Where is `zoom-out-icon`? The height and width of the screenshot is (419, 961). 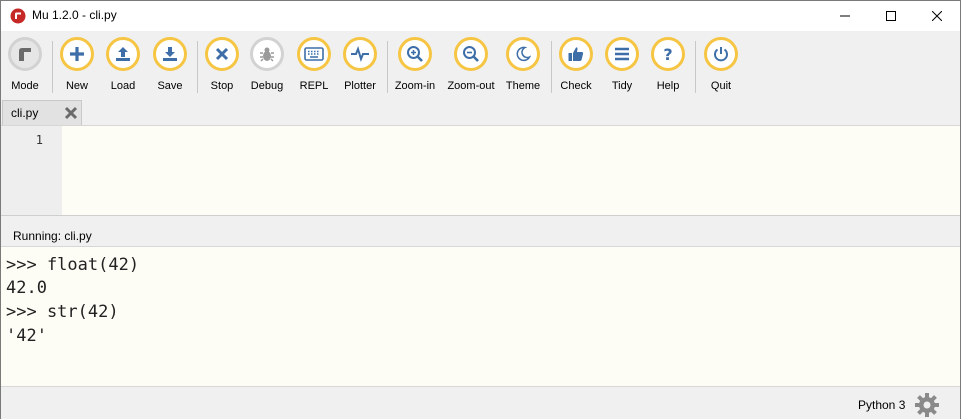 zoom-out-icon is located at coordinates (471, 54).